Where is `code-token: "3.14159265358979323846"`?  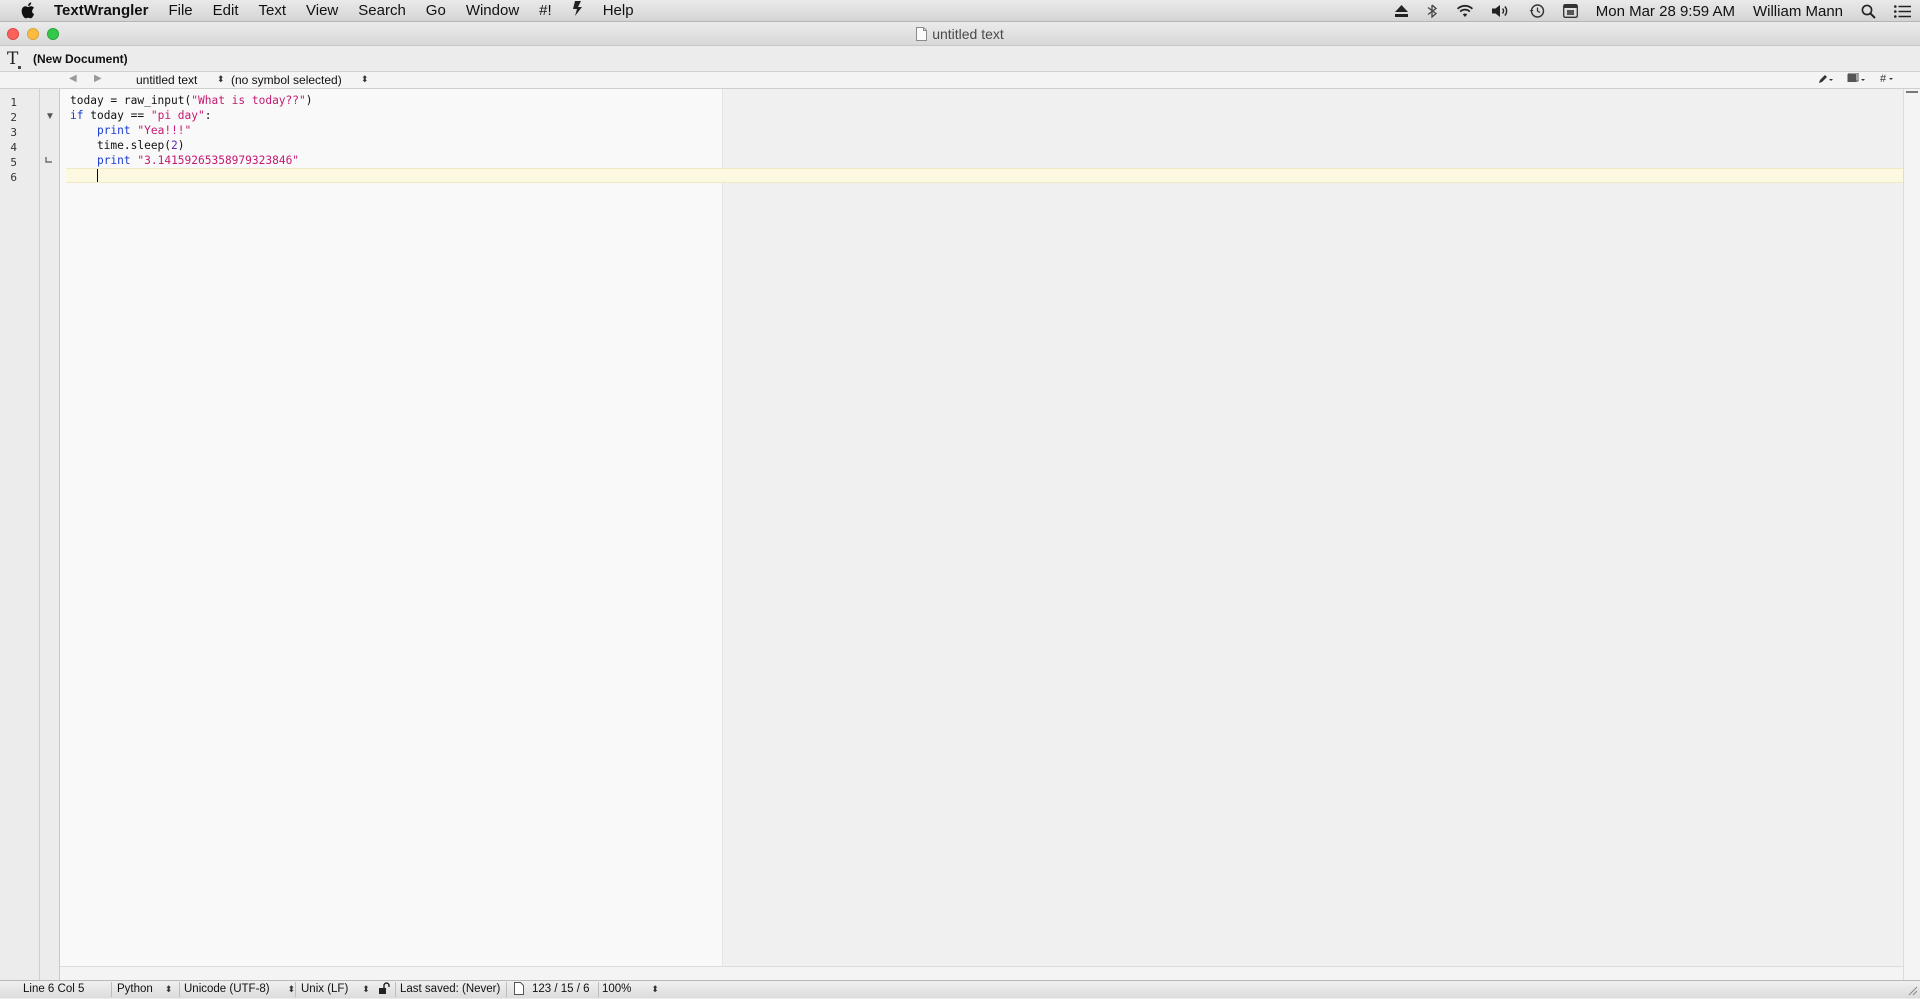 code-token: "3.14159265358979323846" is located at coordinates (218, 160).